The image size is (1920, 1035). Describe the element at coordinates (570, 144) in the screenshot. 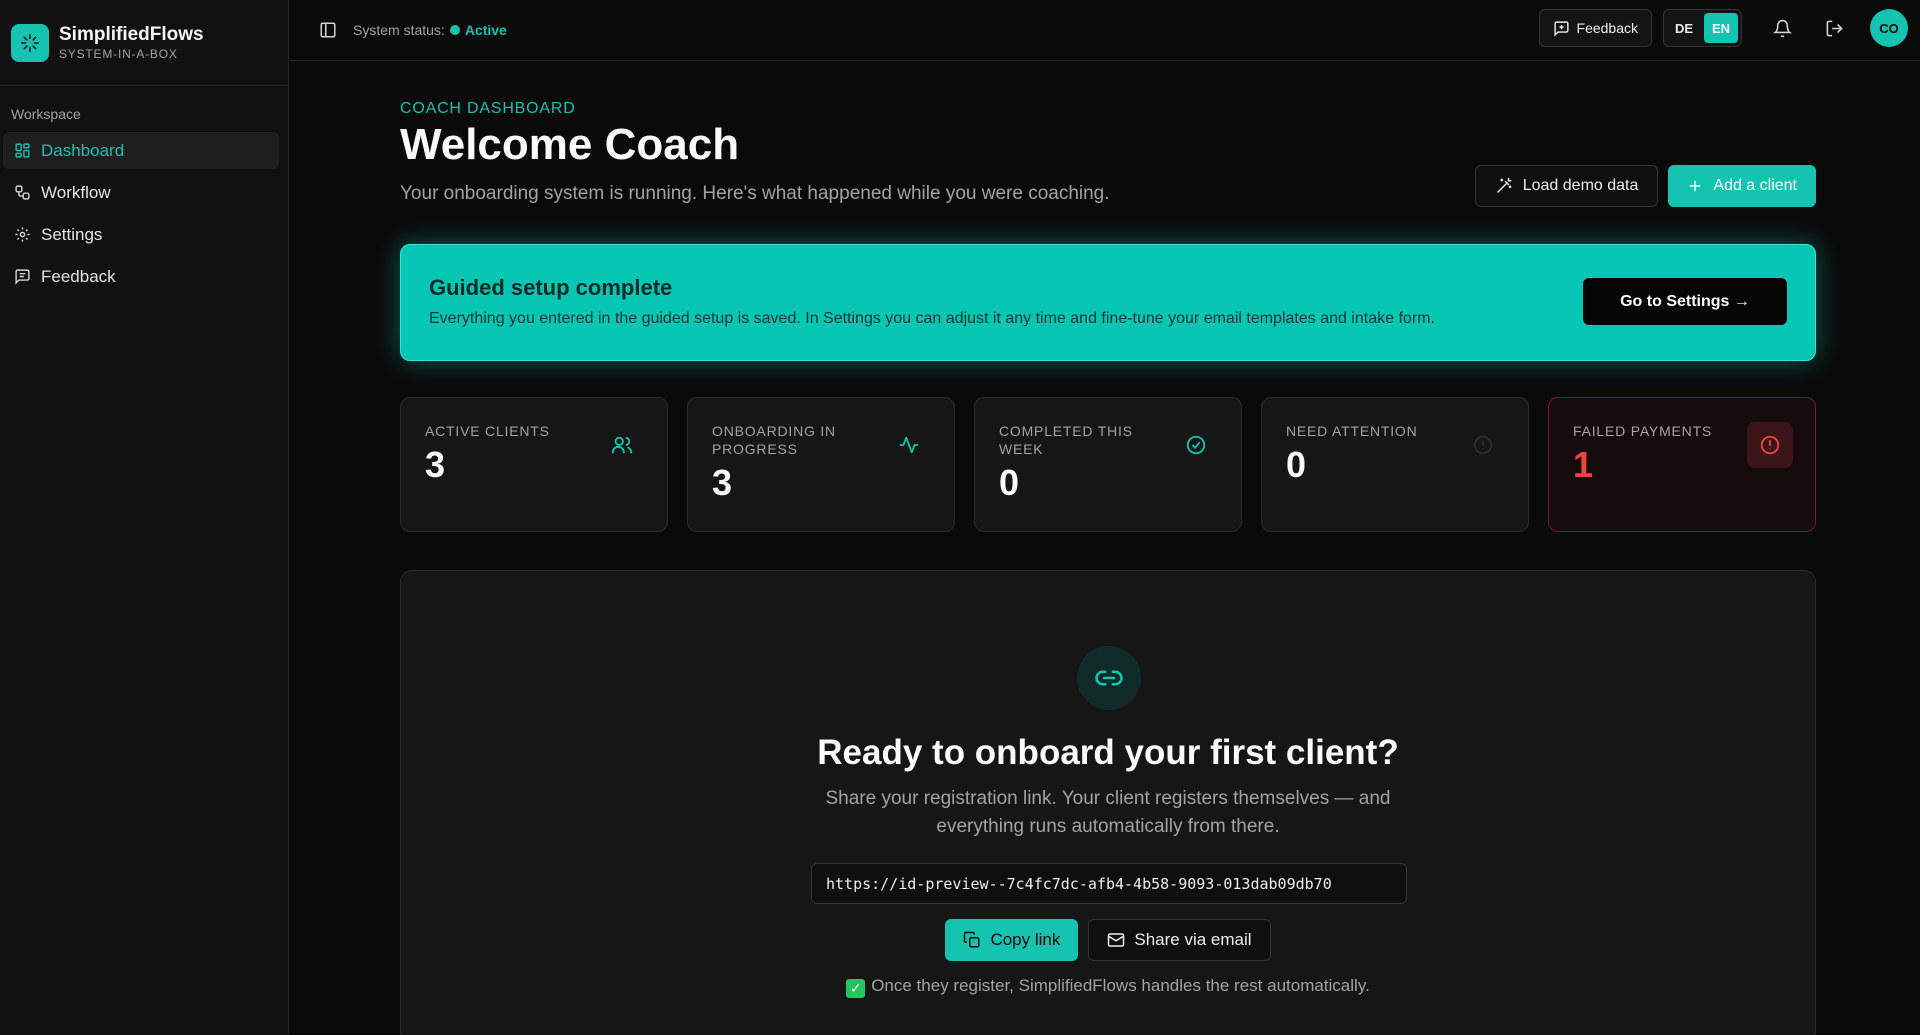

I see `page-title: Welcome Coach` at that location.